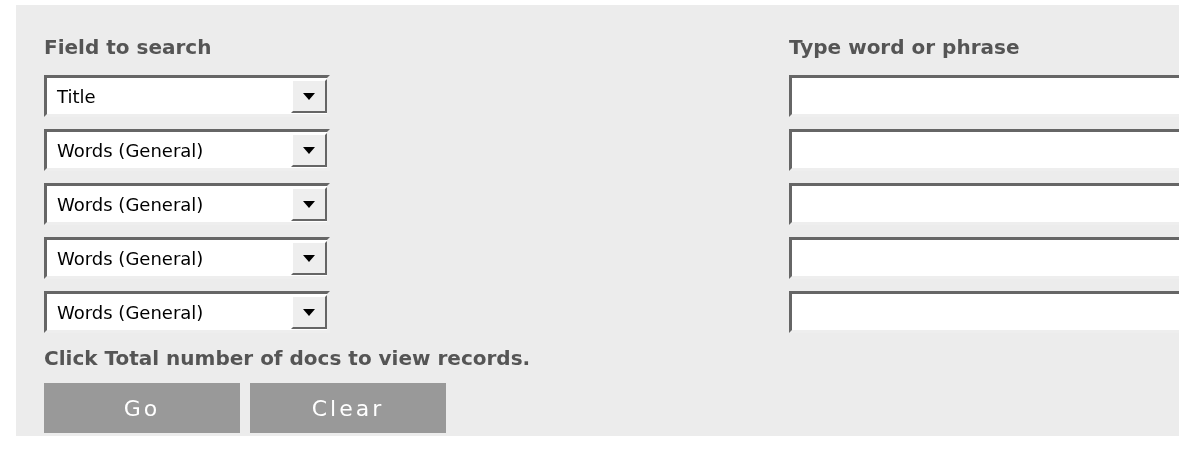 The width and height of the screenshot is (1179, 453). Describe the element at coordinates (128, 47) in the screenshot. I see `column-heading: Field to search` at that location.